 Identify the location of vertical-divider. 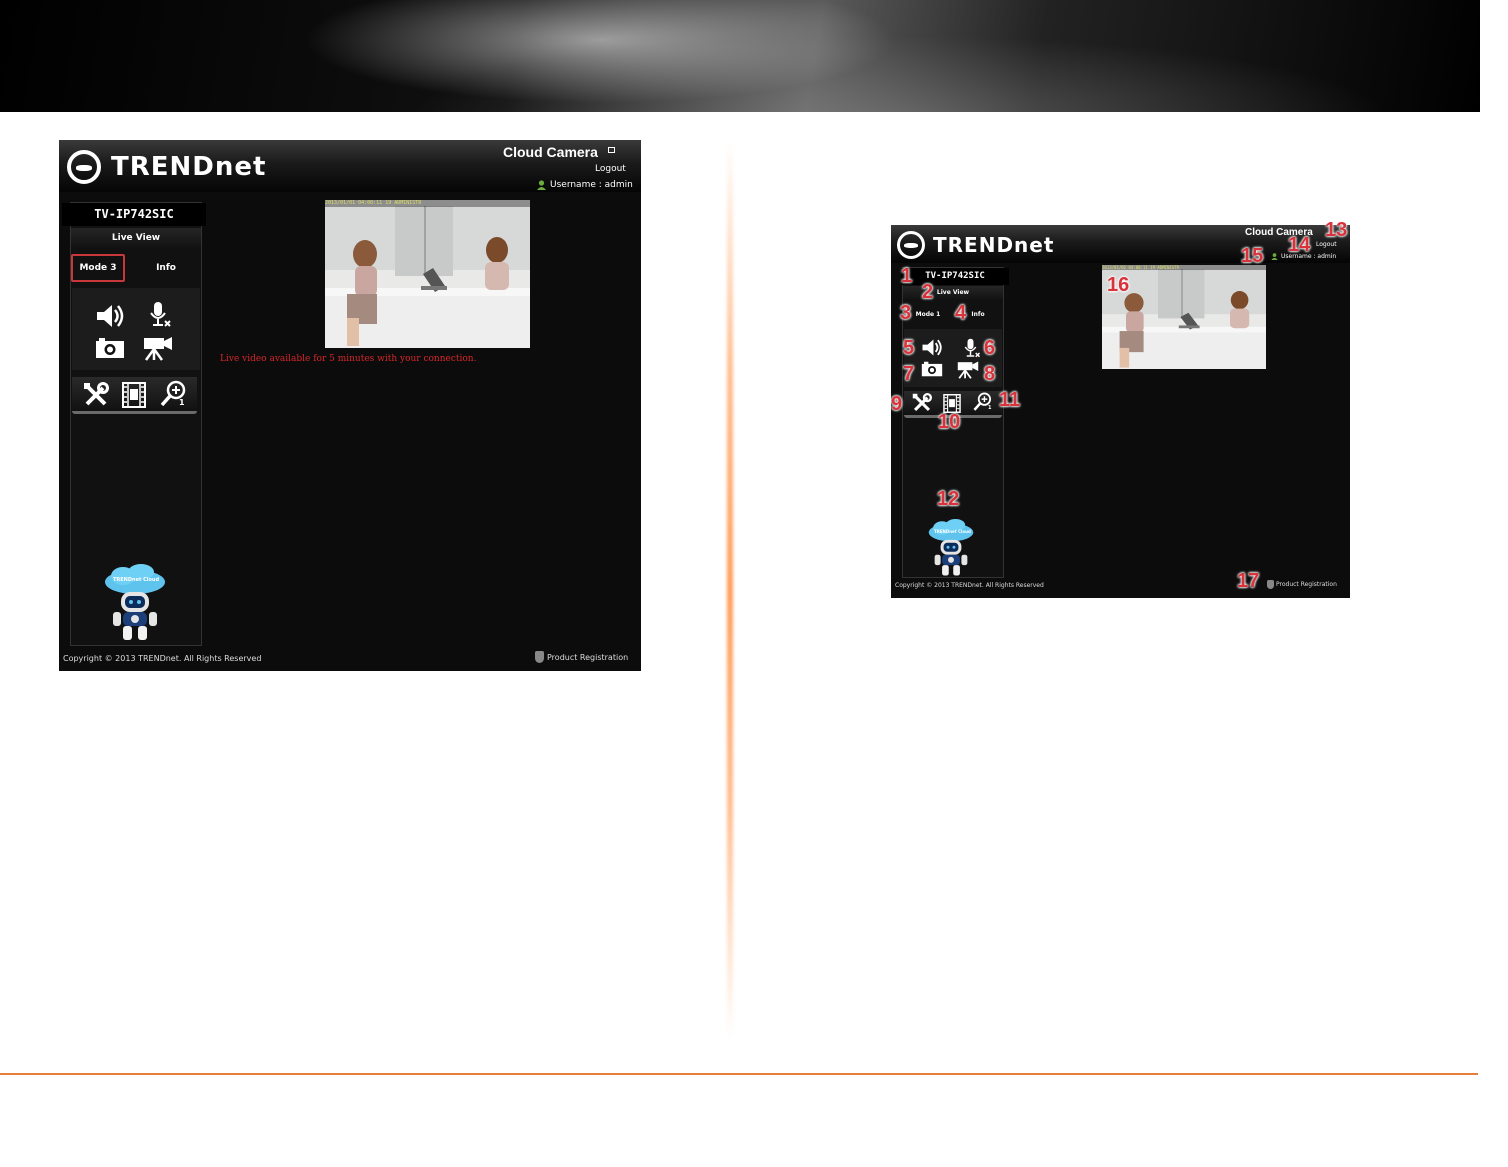
(730, 590).